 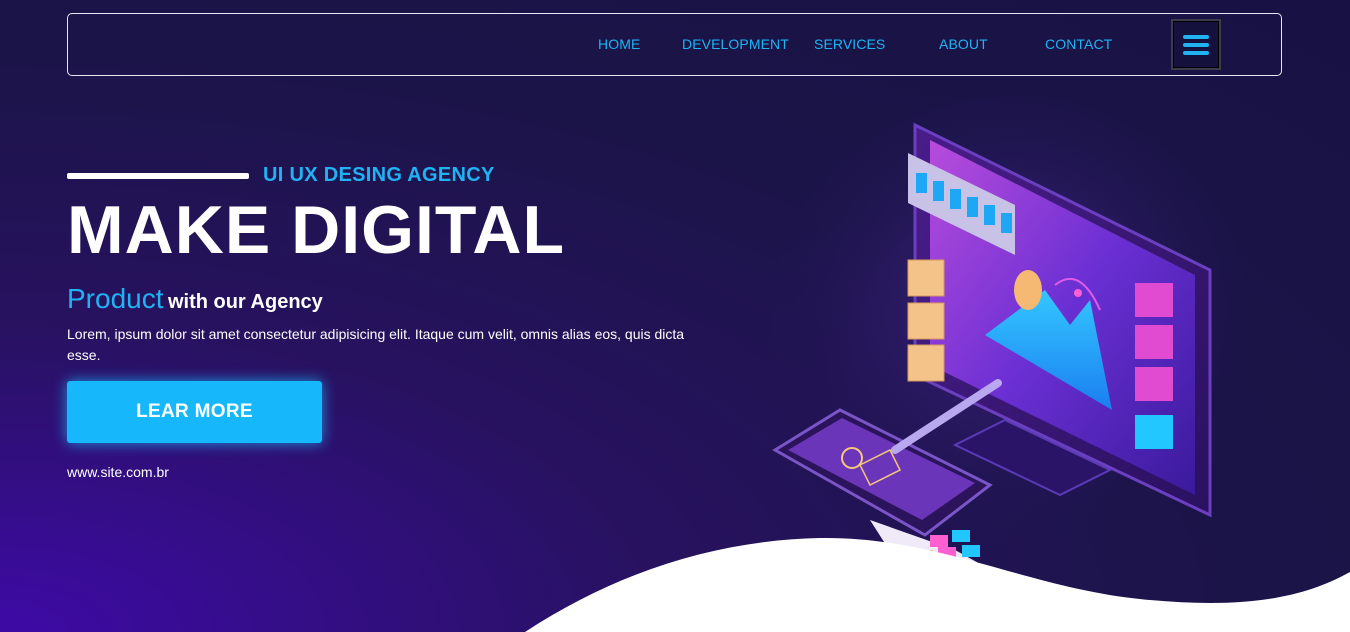 I want to click on subhead-accent: Product, so click(x=115, y=298).